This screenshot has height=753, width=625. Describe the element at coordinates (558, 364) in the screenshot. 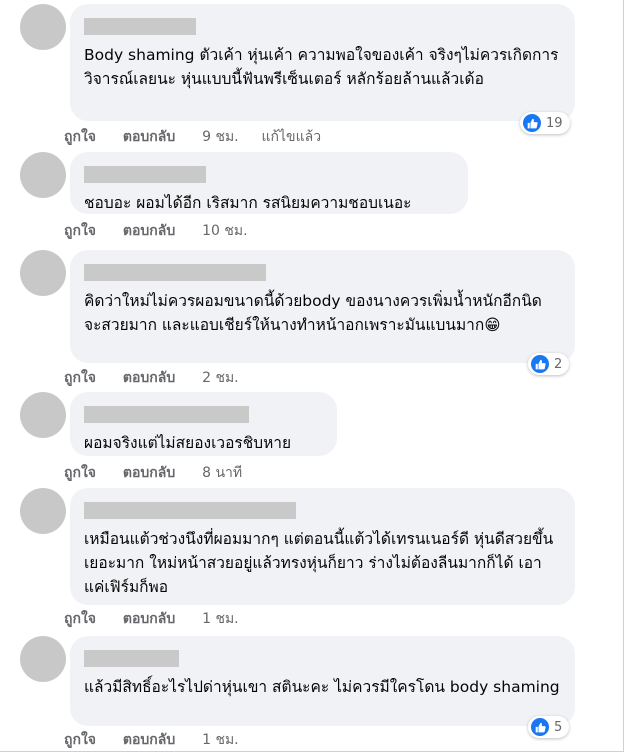

I see `reaction-count-number: 2` at that location.